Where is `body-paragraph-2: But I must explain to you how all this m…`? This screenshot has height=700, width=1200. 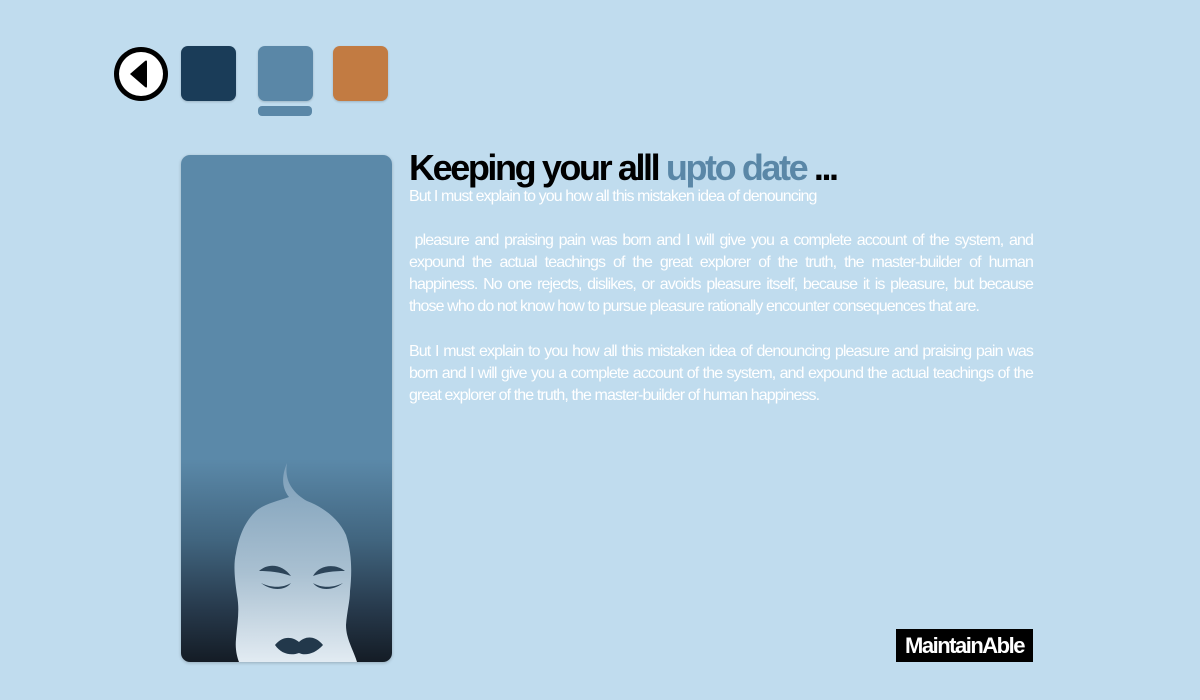 body-paragraph-2: But I must explain to you how all this m… is located at coordinates (723, 373).